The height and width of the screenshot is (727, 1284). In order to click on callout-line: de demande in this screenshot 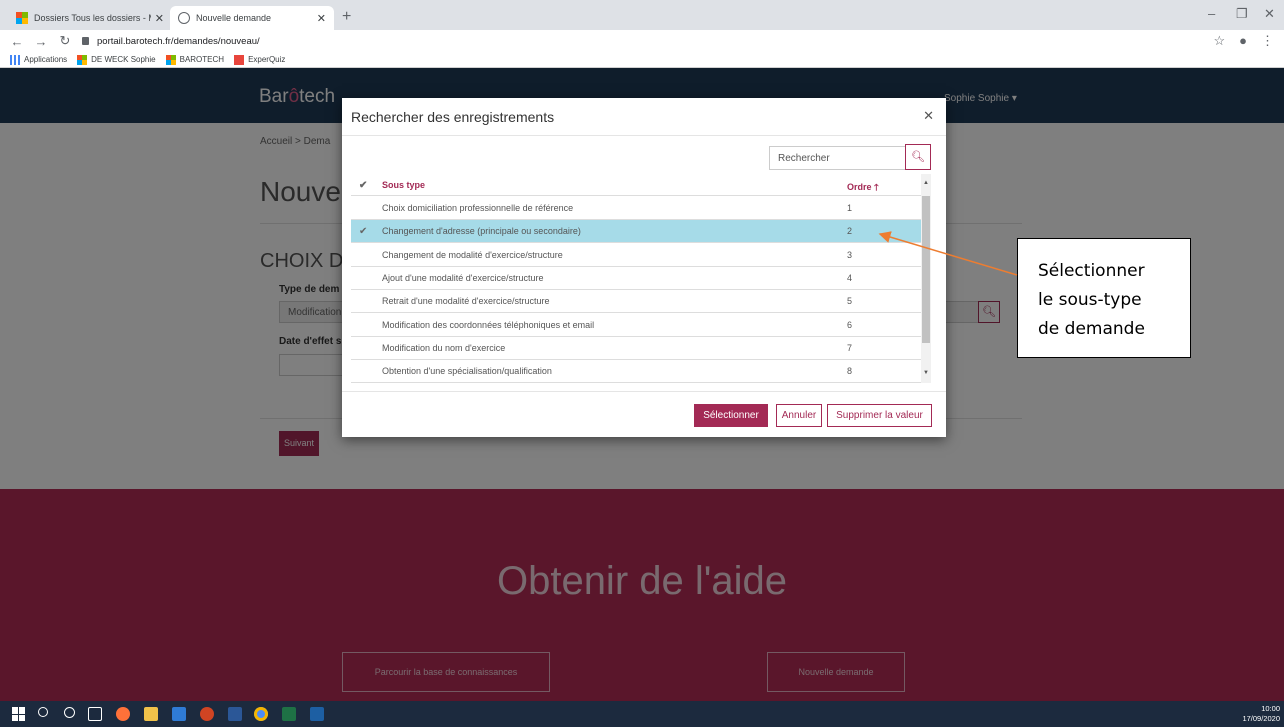, I will do `click(1091, 329)`.